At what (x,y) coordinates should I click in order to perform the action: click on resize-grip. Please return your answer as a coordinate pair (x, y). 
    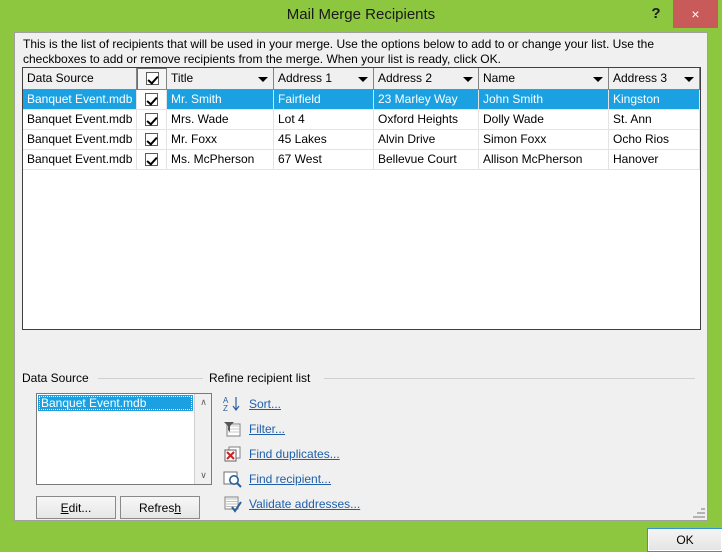
    Looking at the image, I should click on (699, 512).